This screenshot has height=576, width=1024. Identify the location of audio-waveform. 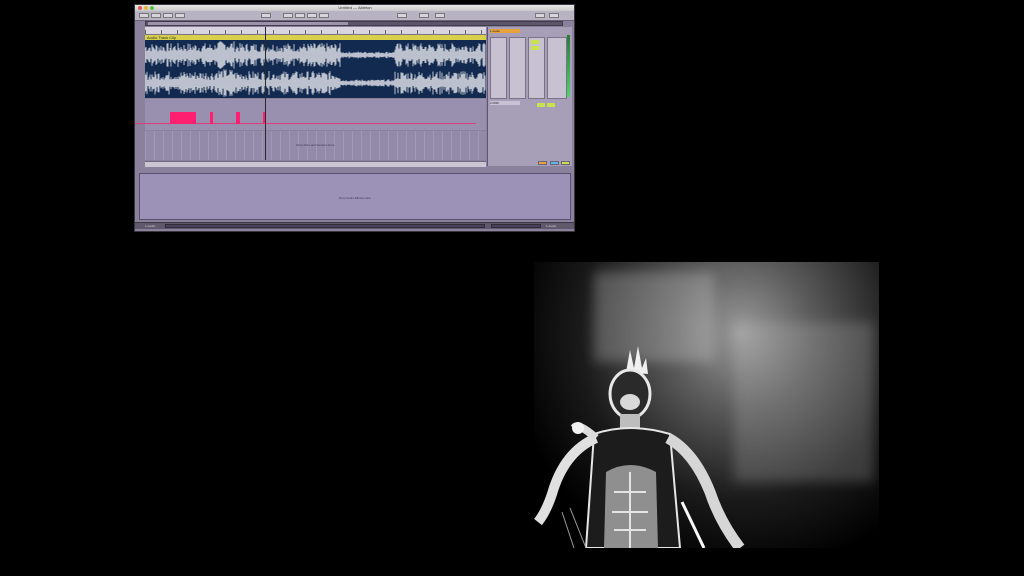
(315, 69).